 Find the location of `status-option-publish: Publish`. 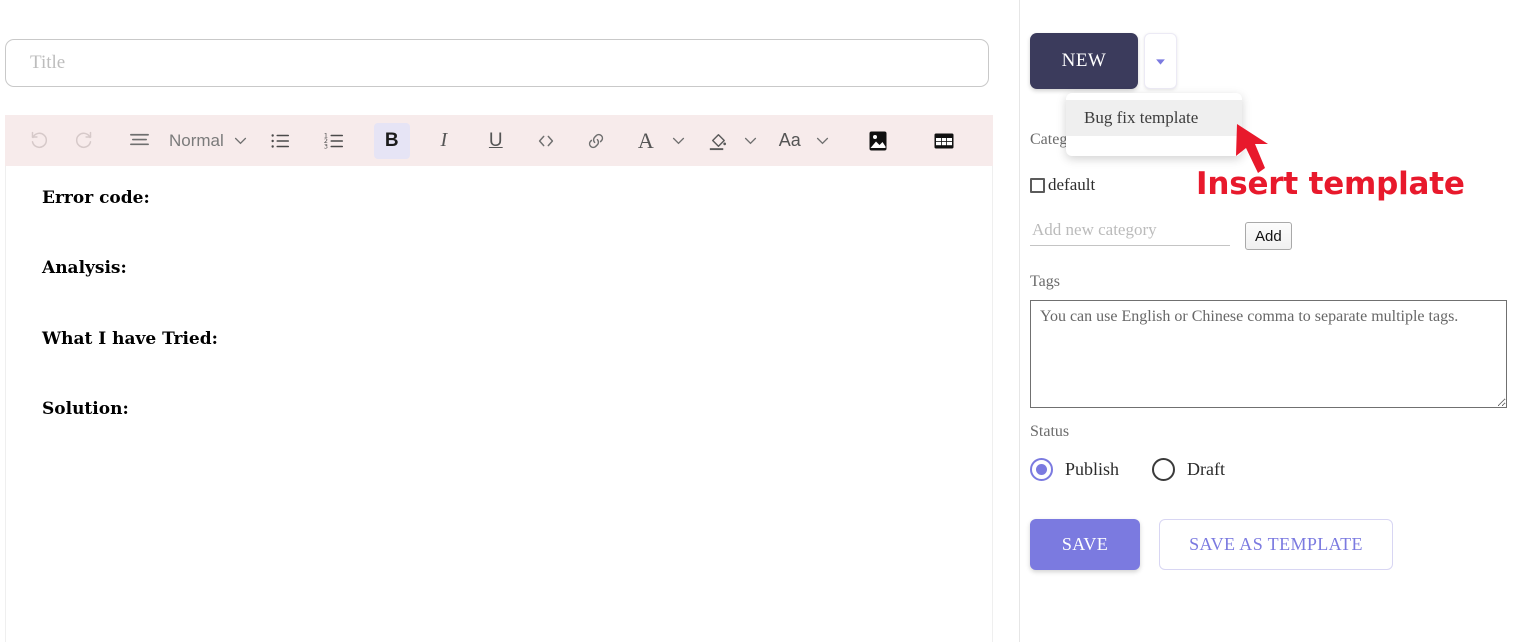

status-option-publish: Publish is located at coordinates (1074, 469).